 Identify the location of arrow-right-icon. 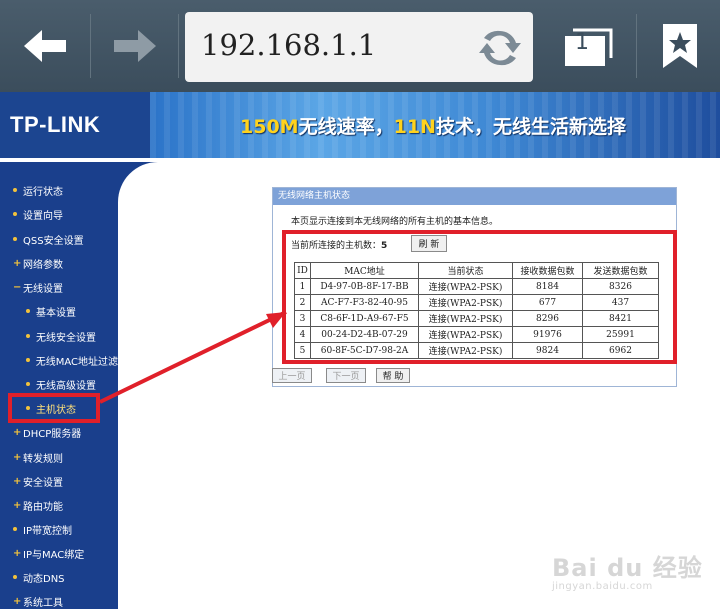
(135, 46).